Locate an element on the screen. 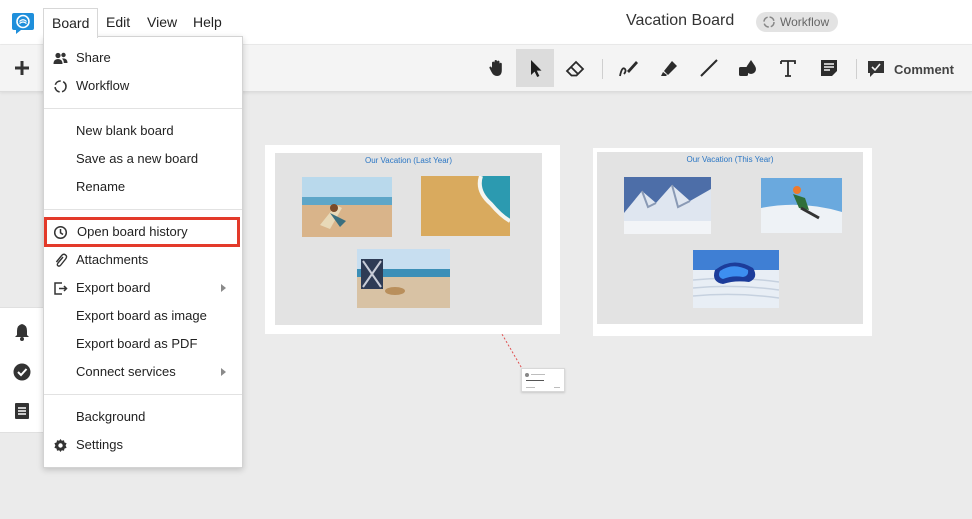 This screenshot has height=519, width=972. bell-icon is located at coordinates (22, 332).